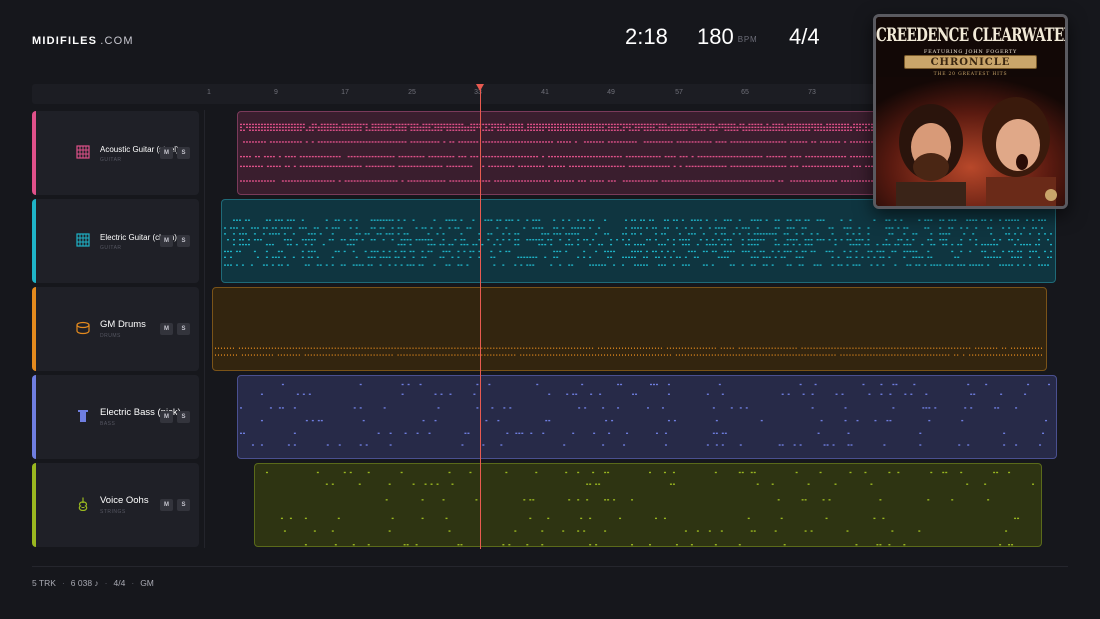 The height and width of the screenshot is (619, 1100). What do you see at coordinates (480, 317) in the screenshot?
I see `playhead` at bounding box center [480, 317].